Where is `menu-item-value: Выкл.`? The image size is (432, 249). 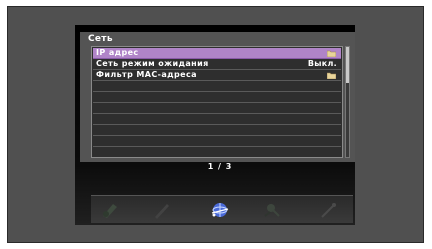 menu-item-value: Выкл. is located at coordinates (322, 63).